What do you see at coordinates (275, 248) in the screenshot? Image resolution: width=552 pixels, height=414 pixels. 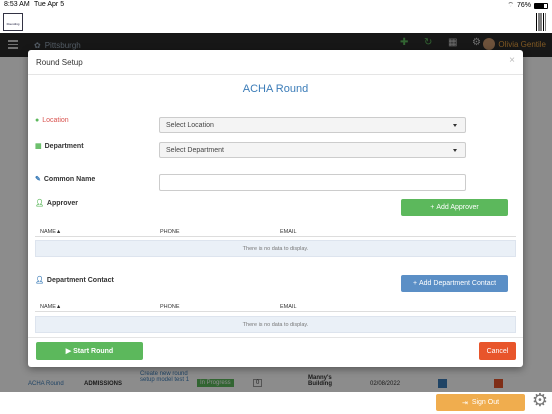 I see `approver-table-empty: There is no data to display.` at bounding box center [275, 248].